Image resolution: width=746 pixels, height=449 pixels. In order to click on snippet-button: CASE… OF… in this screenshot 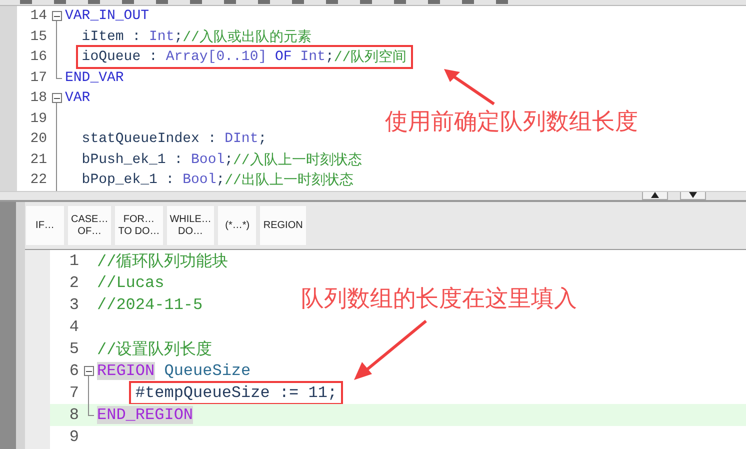, I will do `click(90, 225)`.